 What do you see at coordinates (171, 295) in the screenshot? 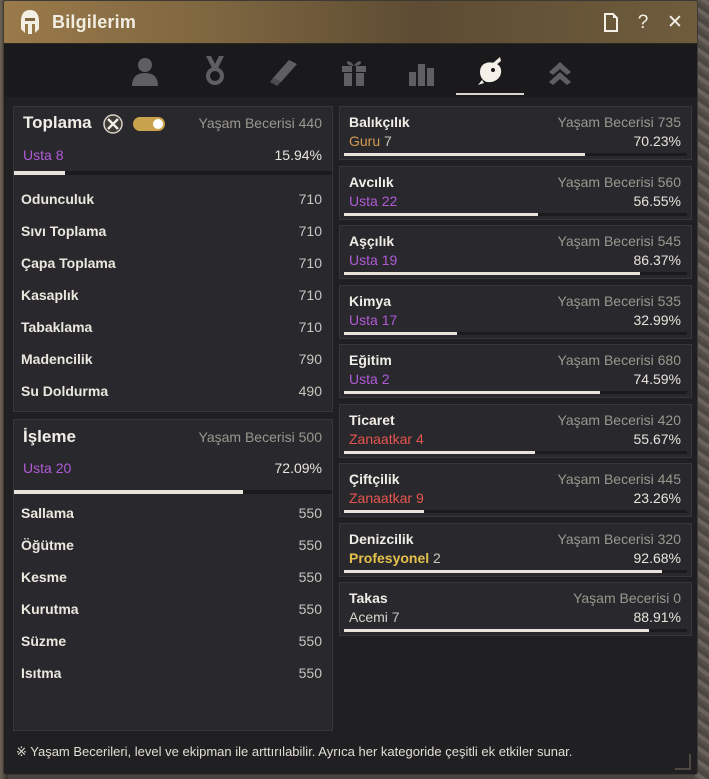
I see `sub-skill-row: Kasaplık 710` at bounding box center [171, 295].